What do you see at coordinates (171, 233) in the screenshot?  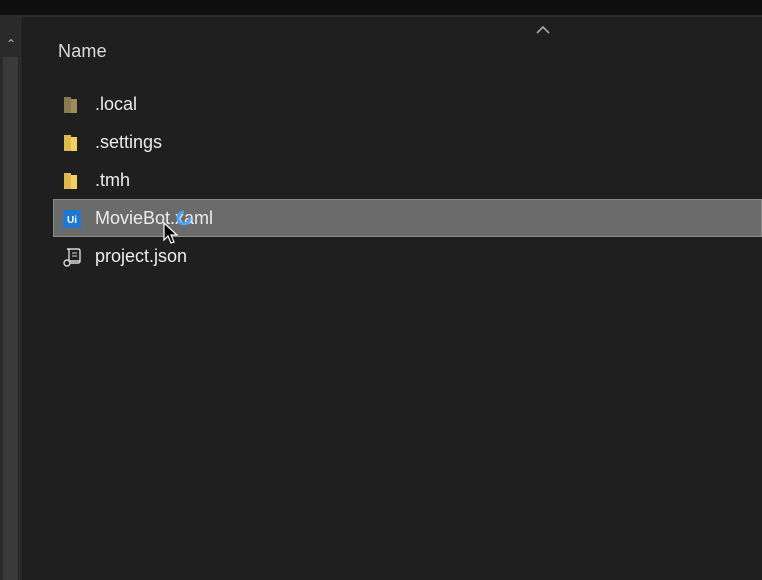 I see `mouse-pointer-icon` at bounding box center [171, 233].